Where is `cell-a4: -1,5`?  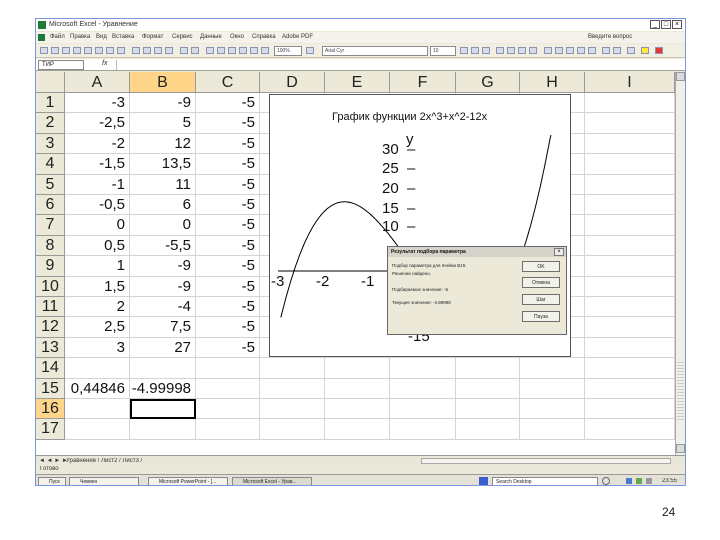 cell-a4: -1,5 is located at coordinates (97, 164).